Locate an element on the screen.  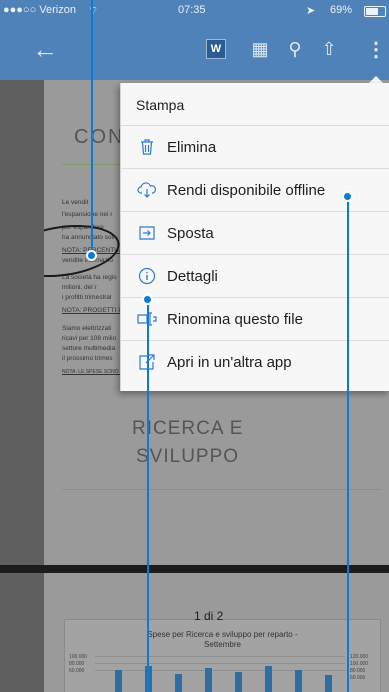
status-bar: ●●●○○ Verizon ⌔ 07:35 ➤ 69% is located at coordinates (194, 11).